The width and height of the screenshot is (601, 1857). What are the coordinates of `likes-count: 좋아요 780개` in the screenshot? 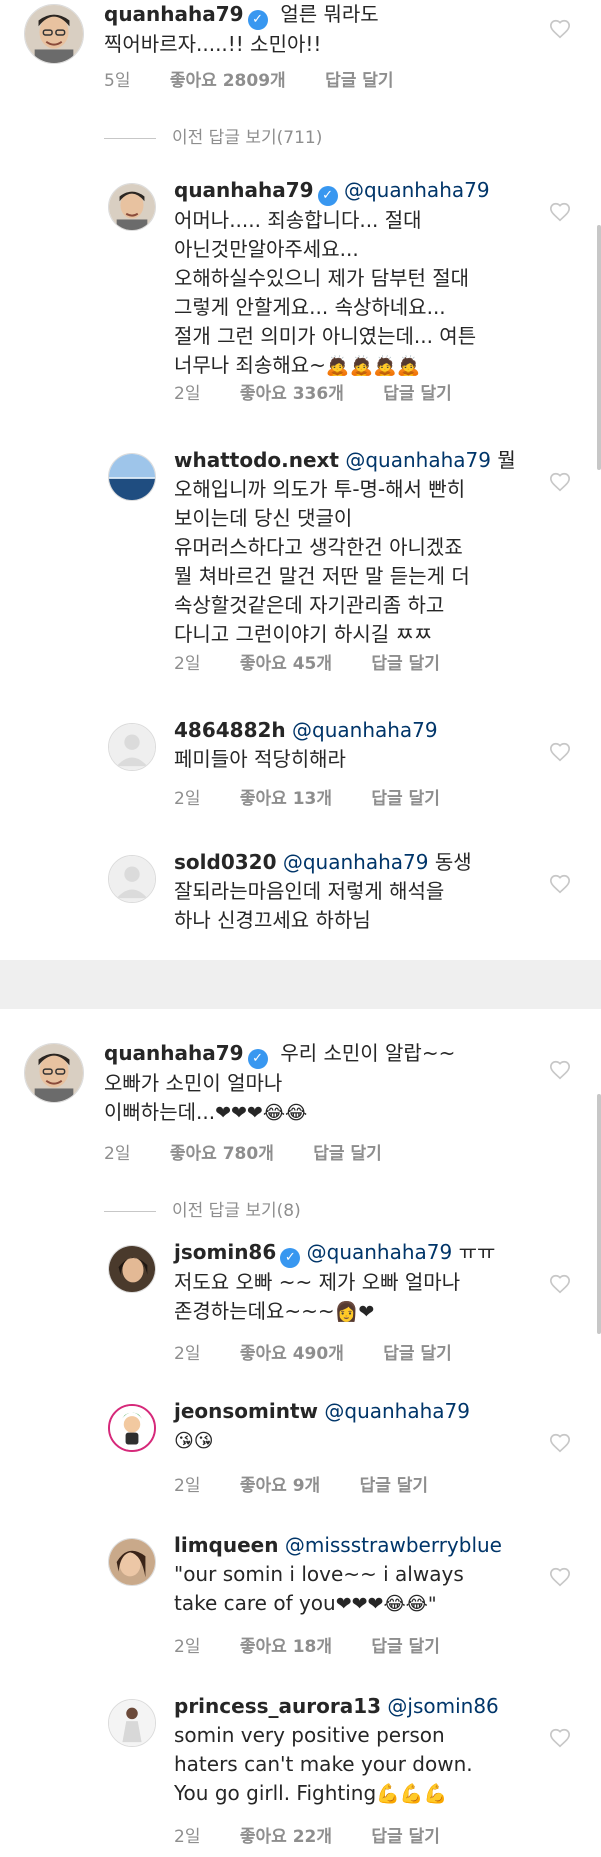 It's located at (222, 1151).